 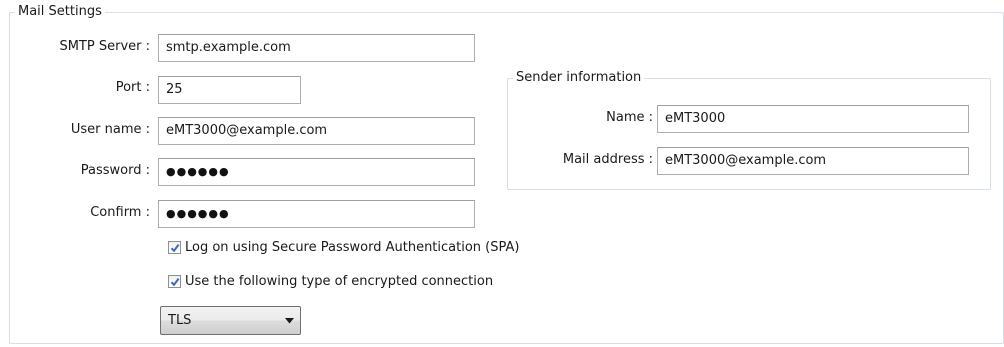 I want to click on confirm-password-input: ●●●●●●, so click(x=316, y=214).